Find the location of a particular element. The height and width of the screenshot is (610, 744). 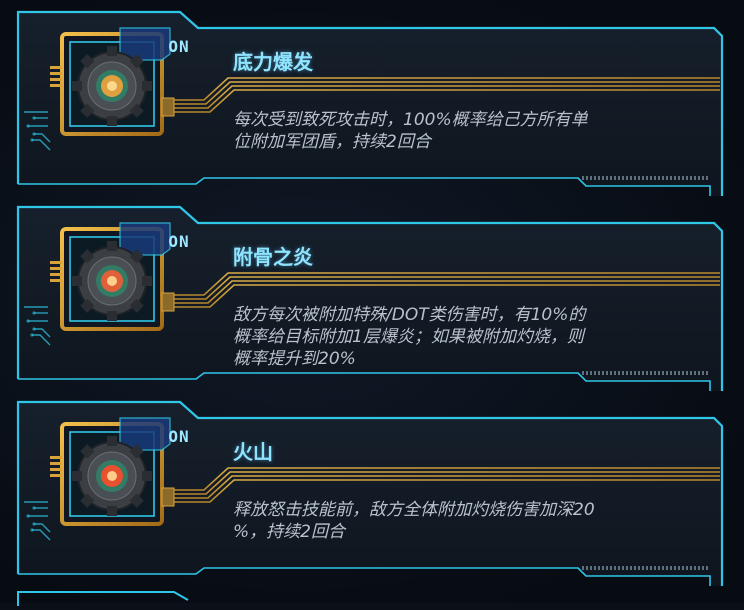

next-card-frame is located at coordinates (103, 598).